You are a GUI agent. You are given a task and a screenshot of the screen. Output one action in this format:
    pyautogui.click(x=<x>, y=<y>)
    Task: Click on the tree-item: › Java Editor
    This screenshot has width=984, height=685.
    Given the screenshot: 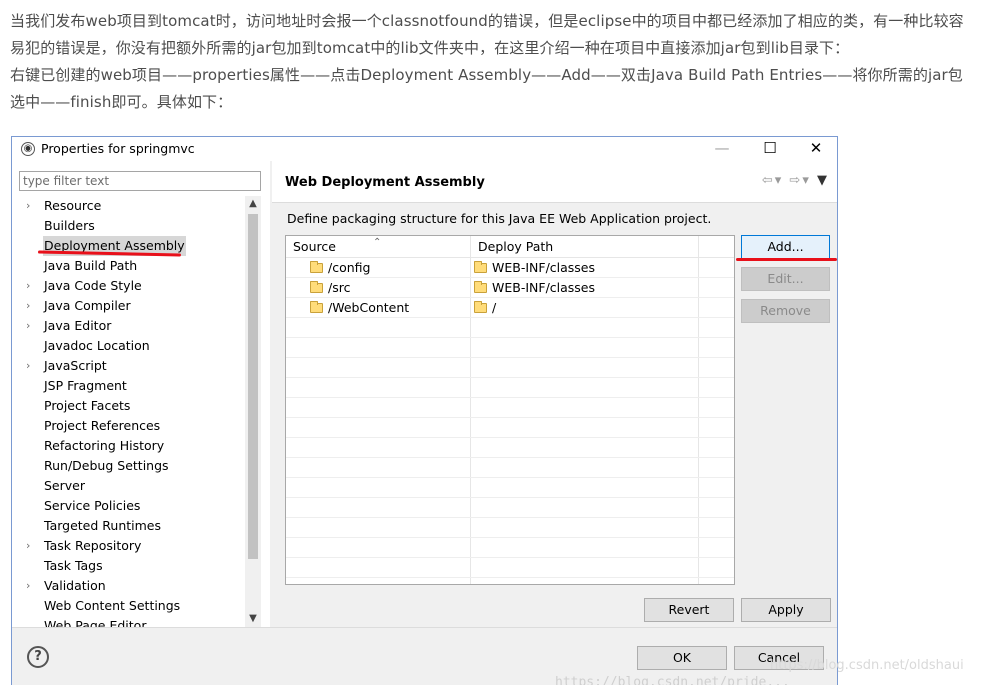 What is the action you would take?
    pyautogui.click(x=130, y=326)
    